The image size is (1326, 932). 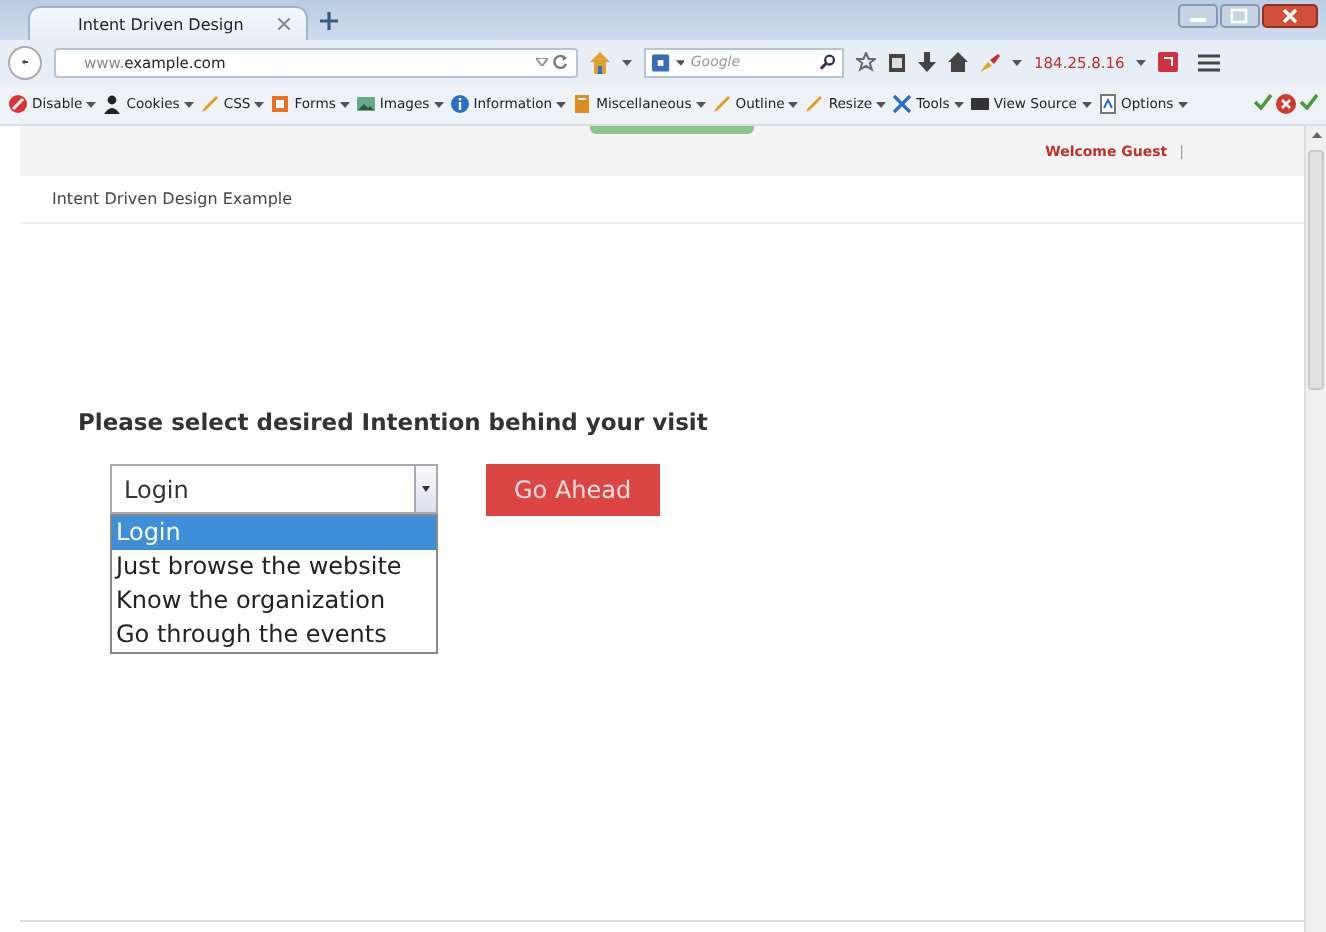 What do you see at coordinates (662, 200) in the screenshot?
I see `page-title: Intent Driven Design Example` at bounding box center [662, 200].